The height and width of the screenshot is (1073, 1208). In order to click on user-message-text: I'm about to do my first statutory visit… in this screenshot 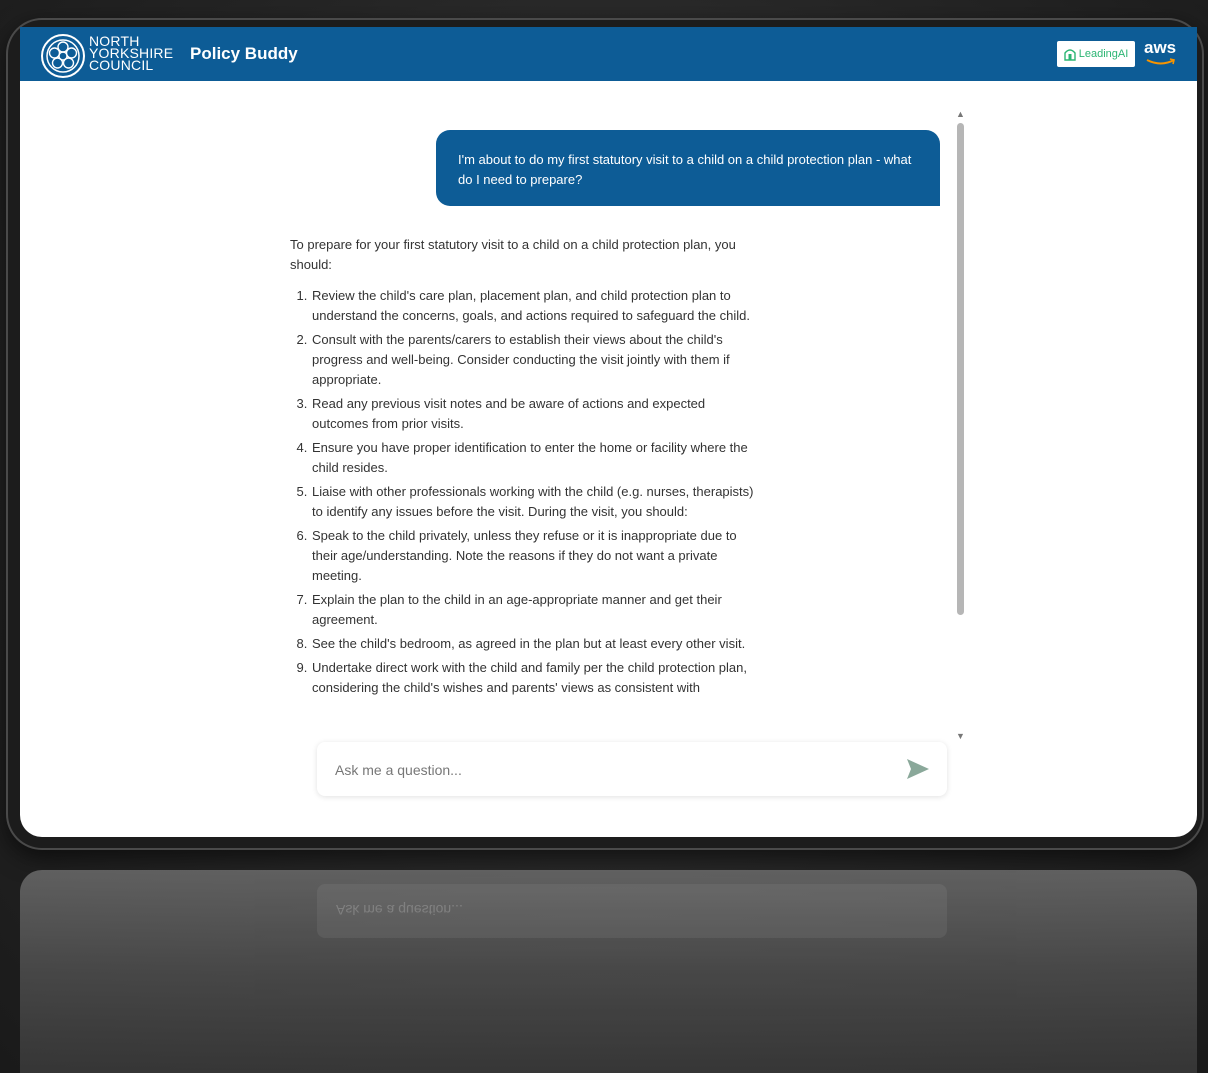, I will do `click(685, 169)`.